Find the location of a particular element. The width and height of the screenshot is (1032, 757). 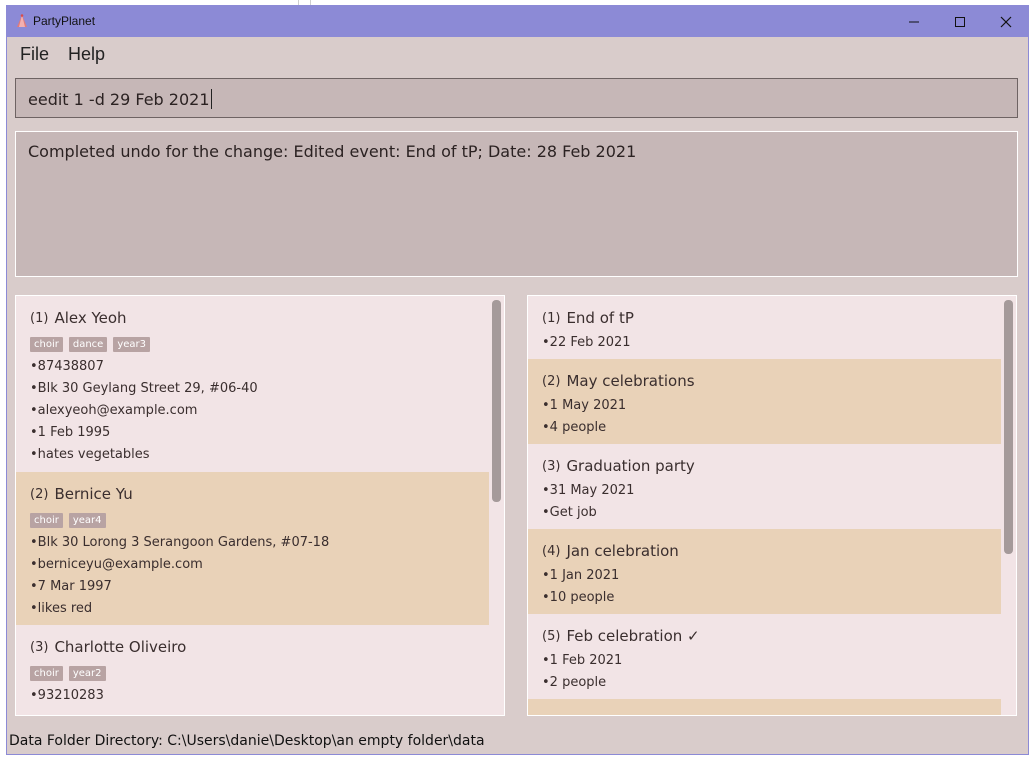

event-index: (2) is located at coordinates (551, 381).